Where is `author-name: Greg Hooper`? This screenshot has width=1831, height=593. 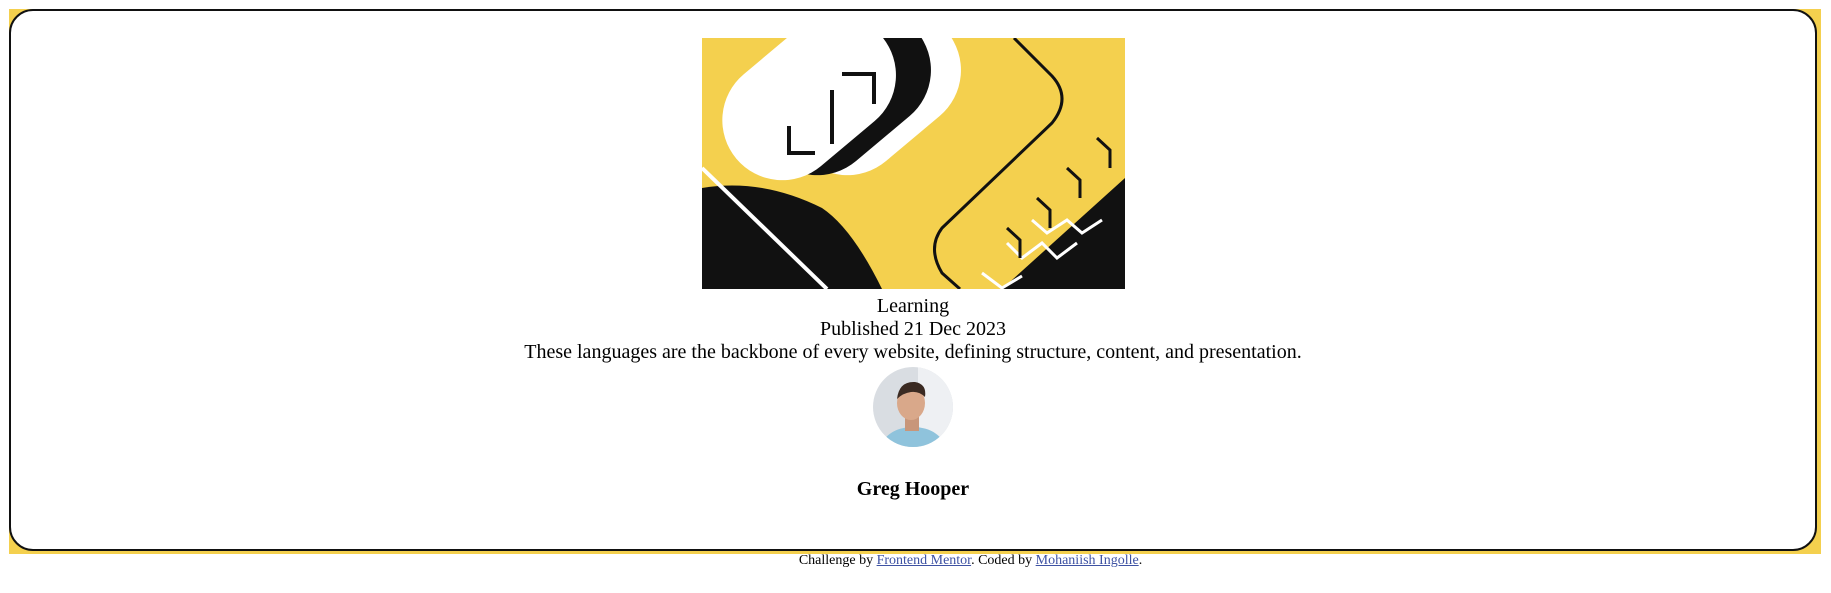
author-name: Greg Hooper is located at coordinates (913, 489).